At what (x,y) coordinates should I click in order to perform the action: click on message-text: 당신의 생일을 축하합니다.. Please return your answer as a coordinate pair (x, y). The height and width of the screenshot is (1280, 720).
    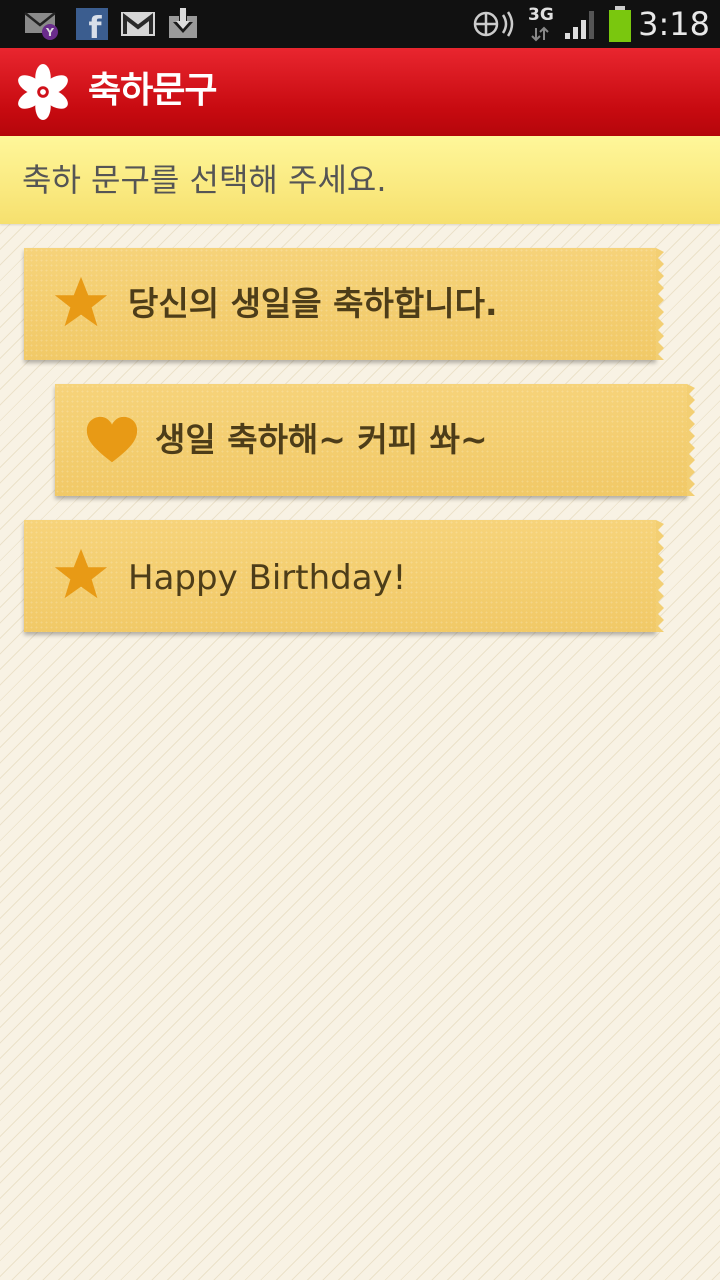
    Looking at the image, I should click on (313, 303).